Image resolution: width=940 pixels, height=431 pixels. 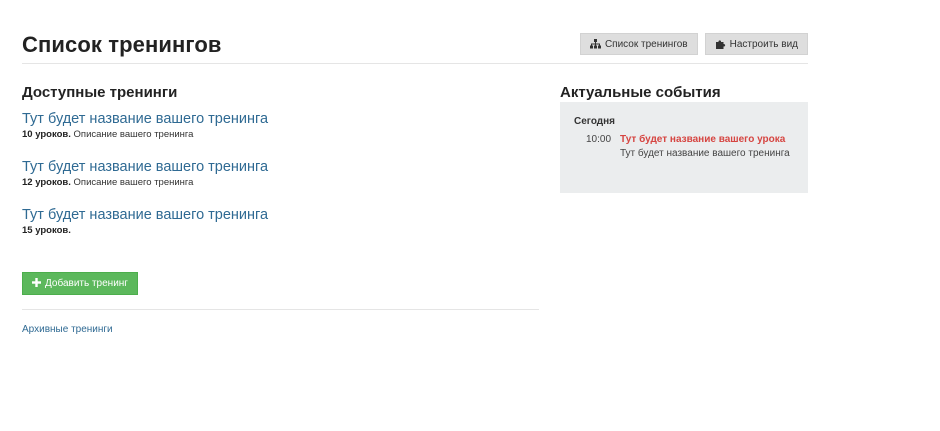 I want to click on puzzle-icon, so click(x=720, y=44).